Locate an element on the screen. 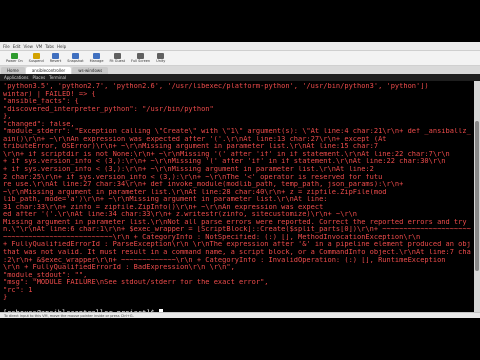  guest-top-panel: Applications Places Terminal is located at coordinates (240, 77).